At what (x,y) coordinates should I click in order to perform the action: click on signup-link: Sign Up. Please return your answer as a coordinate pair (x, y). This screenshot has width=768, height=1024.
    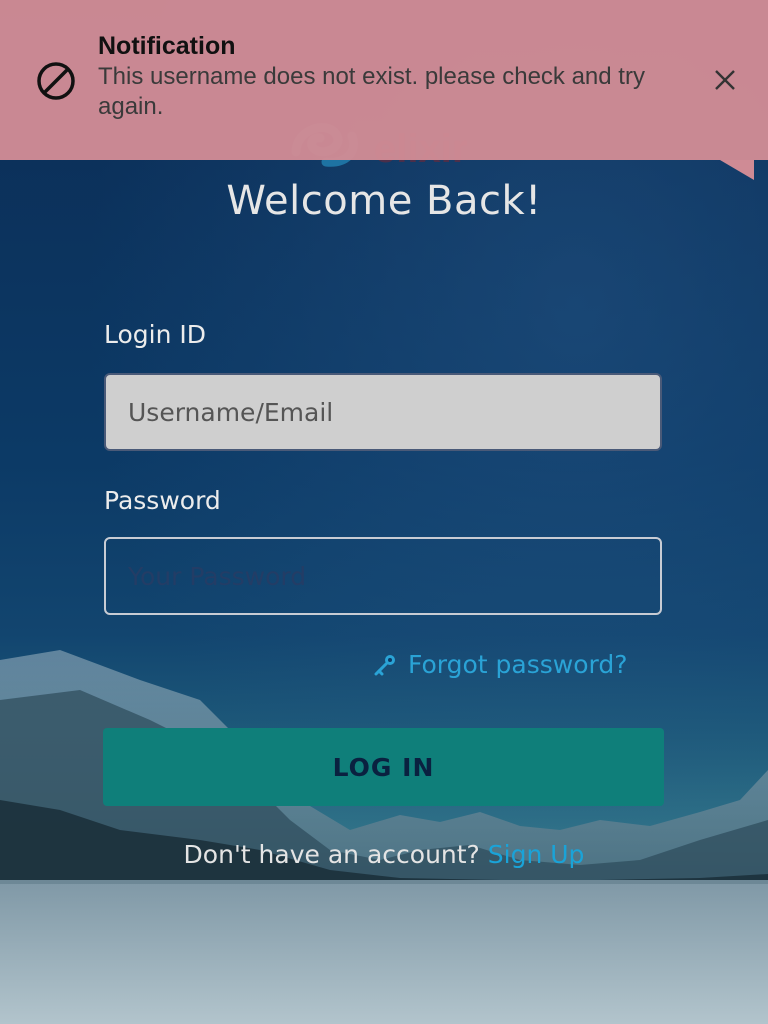
    Looking at the image, I should click on (536, 854).